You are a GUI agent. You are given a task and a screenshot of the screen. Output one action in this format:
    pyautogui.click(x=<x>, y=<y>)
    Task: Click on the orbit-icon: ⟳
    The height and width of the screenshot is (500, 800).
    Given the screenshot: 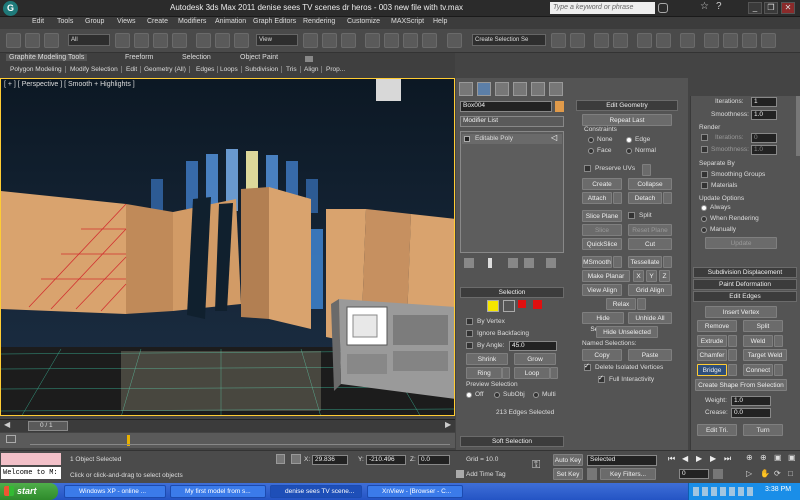 What is the action you would take?
    pyautogui.click(x=777, y=473)
    